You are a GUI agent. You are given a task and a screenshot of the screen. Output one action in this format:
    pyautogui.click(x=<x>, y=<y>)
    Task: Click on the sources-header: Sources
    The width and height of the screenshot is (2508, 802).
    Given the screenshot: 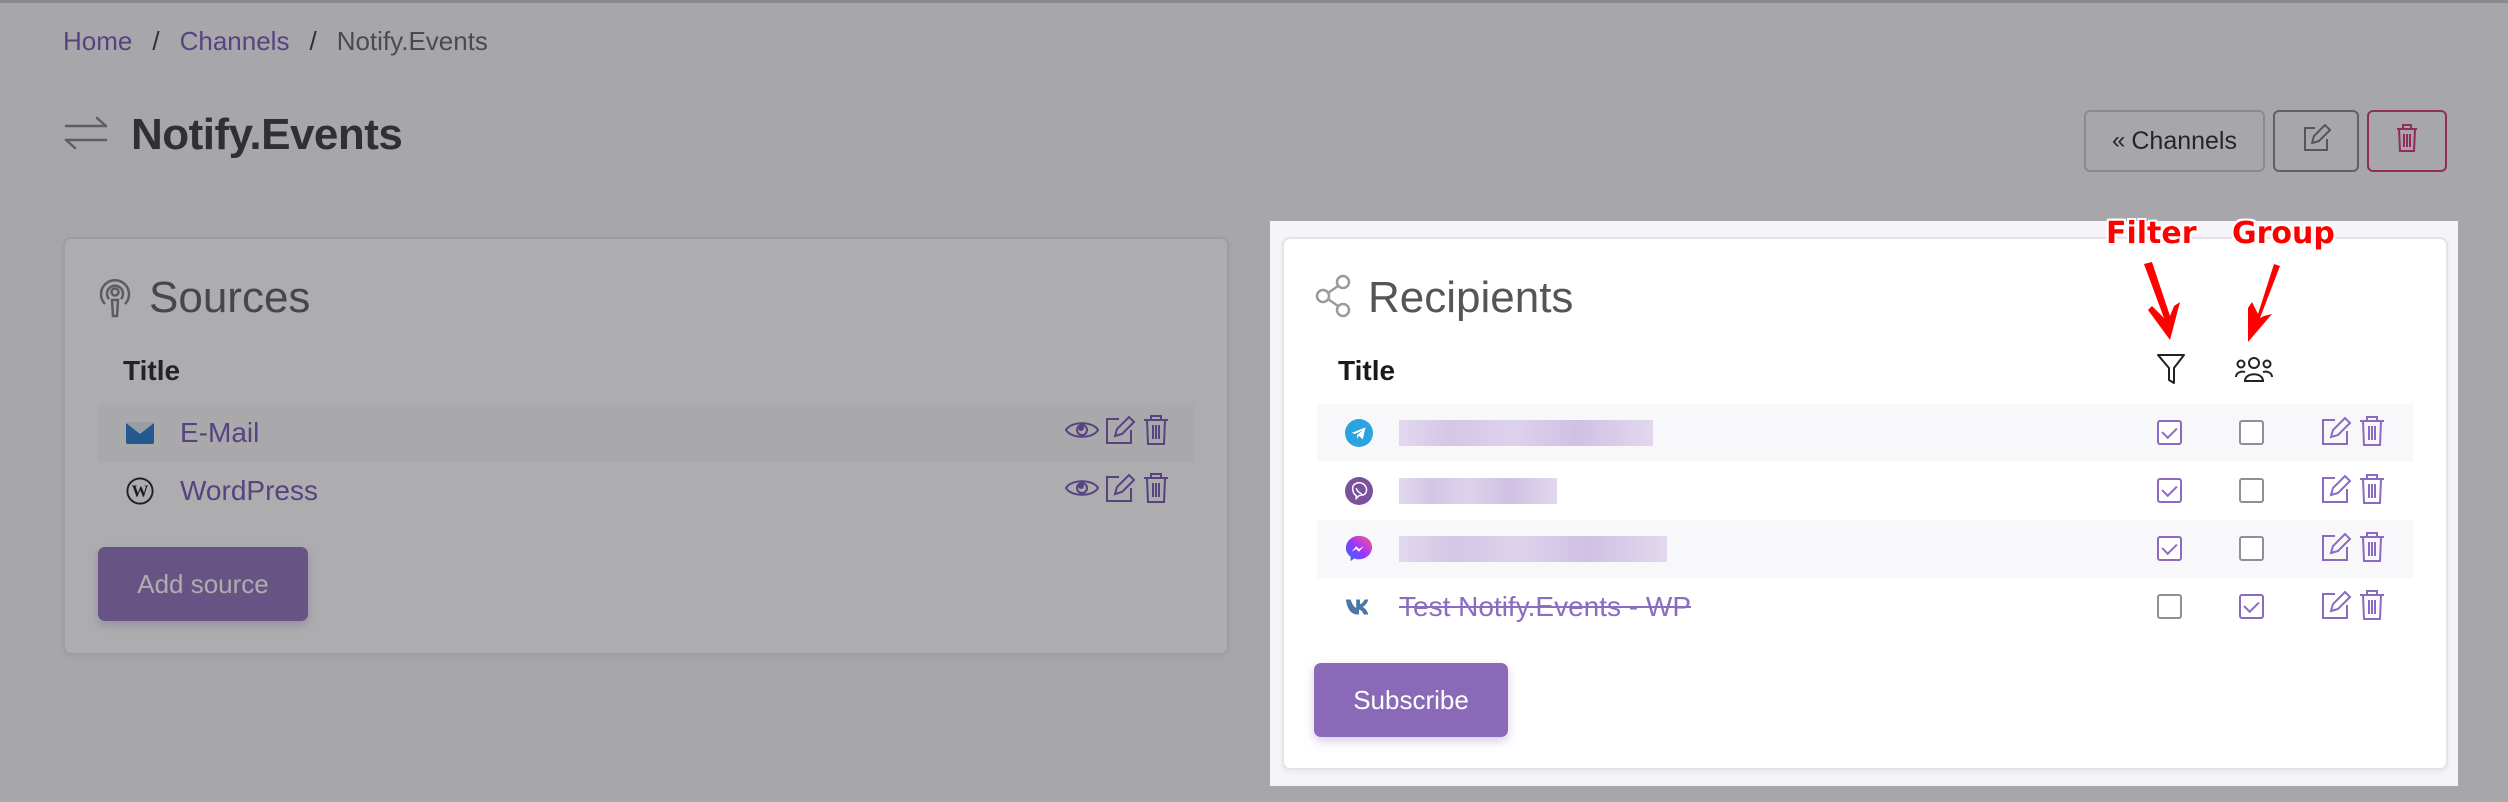 What is the action you would take?
    pyautogui.click(x=202, y=298)
    